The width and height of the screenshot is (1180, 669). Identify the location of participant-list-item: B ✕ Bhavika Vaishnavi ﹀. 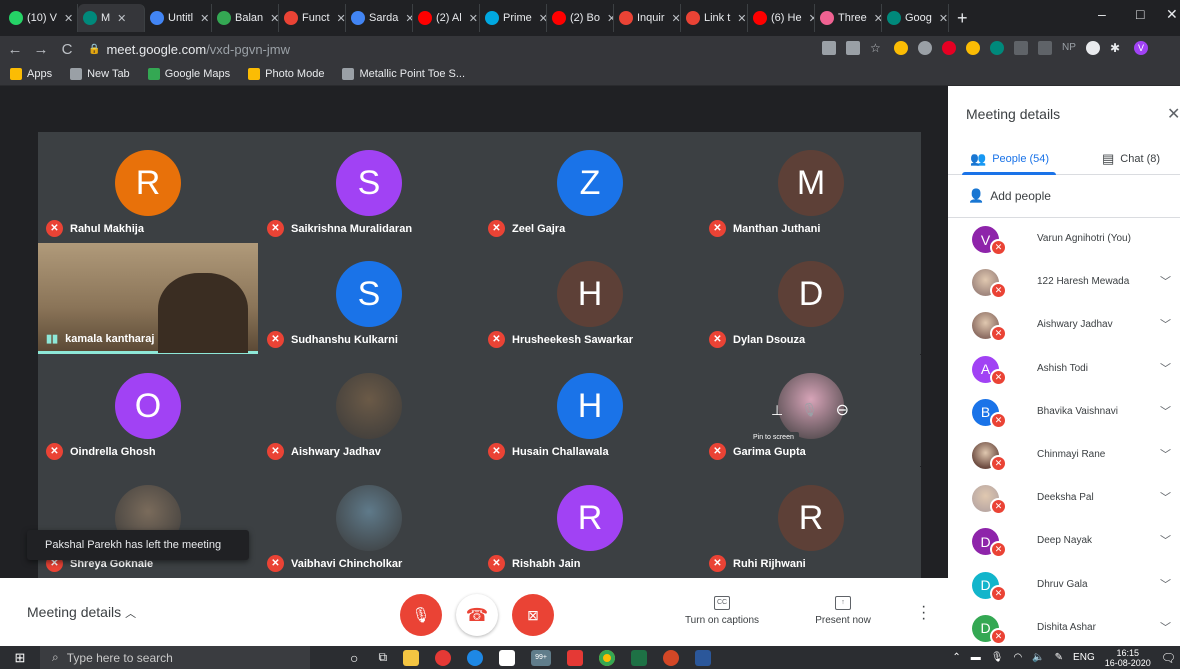
(1064, 412).